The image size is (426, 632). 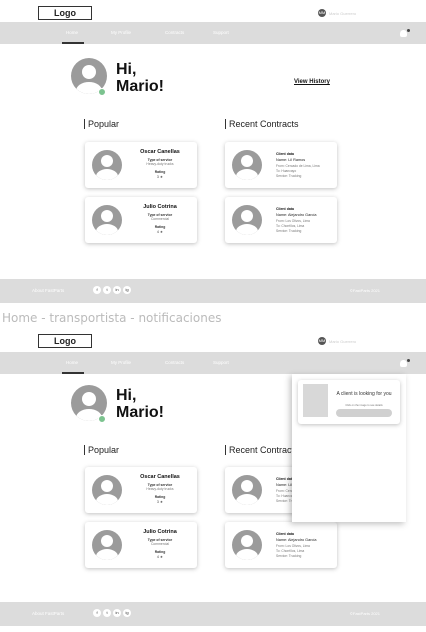 What do you see at coordinates (364, 405) in the screenshot?
I see `notification-subtitle: Click on the image to see details` at bounding box center [364, 405].